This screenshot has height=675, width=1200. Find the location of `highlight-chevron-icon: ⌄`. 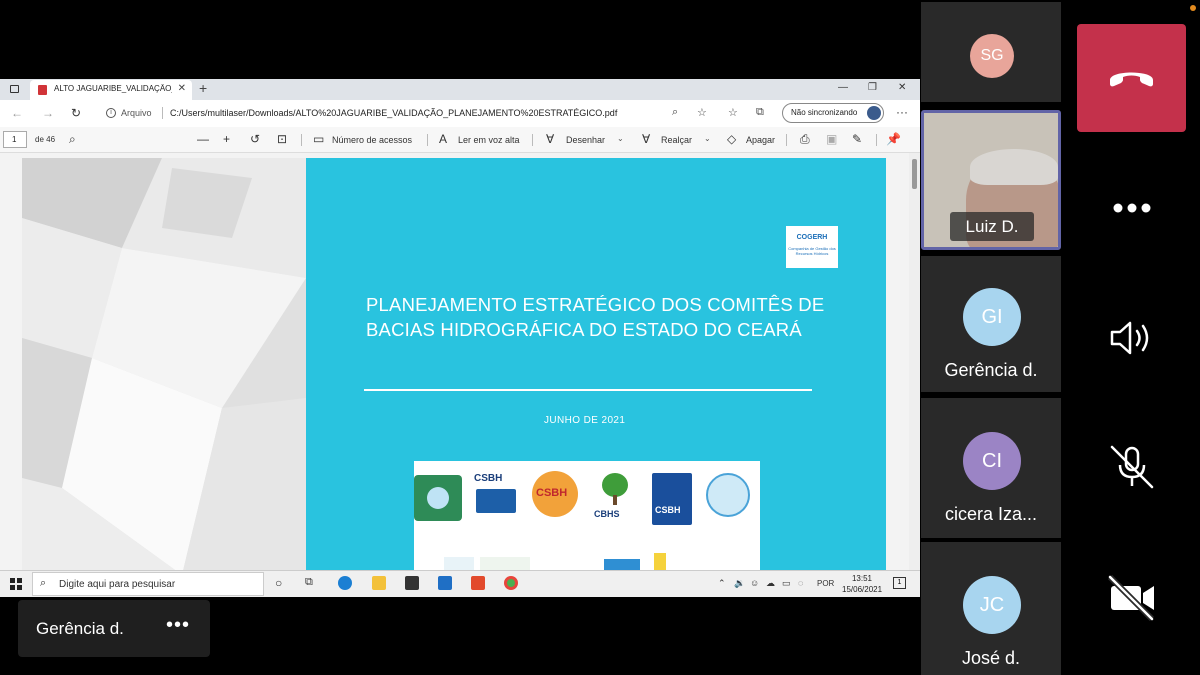

highlight-chevron-icon: ⌄ is located at coordinates (707, 138).